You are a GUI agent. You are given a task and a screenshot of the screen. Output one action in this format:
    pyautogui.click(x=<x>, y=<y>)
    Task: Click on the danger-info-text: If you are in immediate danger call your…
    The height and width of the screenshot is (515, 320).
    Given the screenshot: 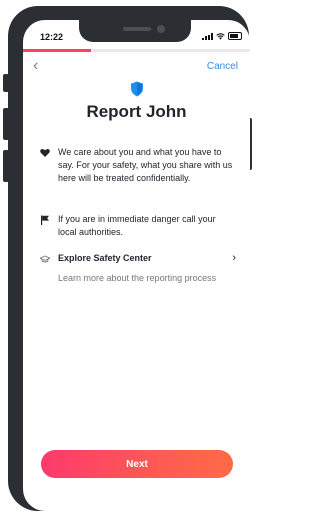 What is the action you would take?
    pyautogui.click(x=137, y=225)
    